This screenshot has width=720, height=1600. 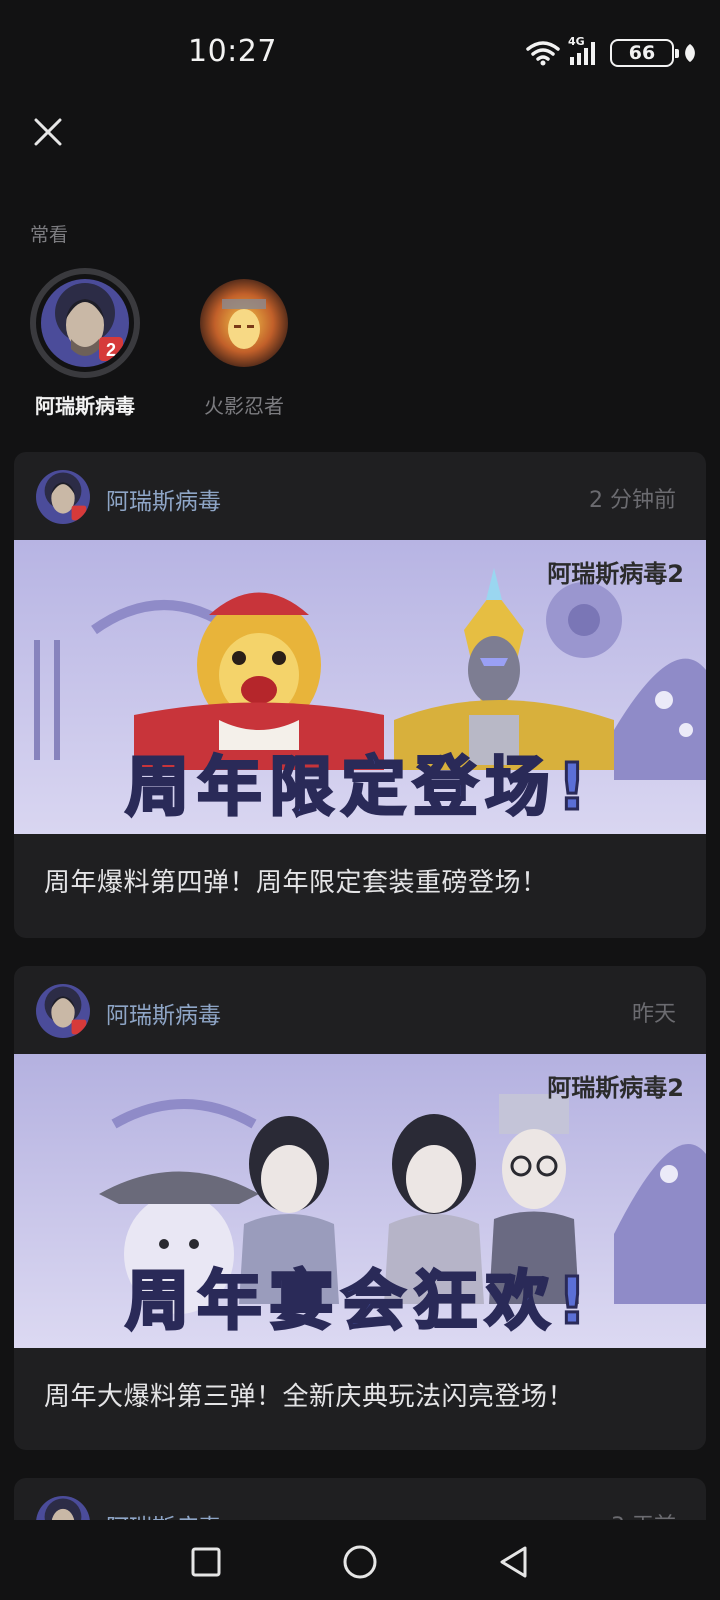 What do you see at coordinates (543, 53) in the screenshot?
I see `wifi-icon` at bounding box center [543, 53].